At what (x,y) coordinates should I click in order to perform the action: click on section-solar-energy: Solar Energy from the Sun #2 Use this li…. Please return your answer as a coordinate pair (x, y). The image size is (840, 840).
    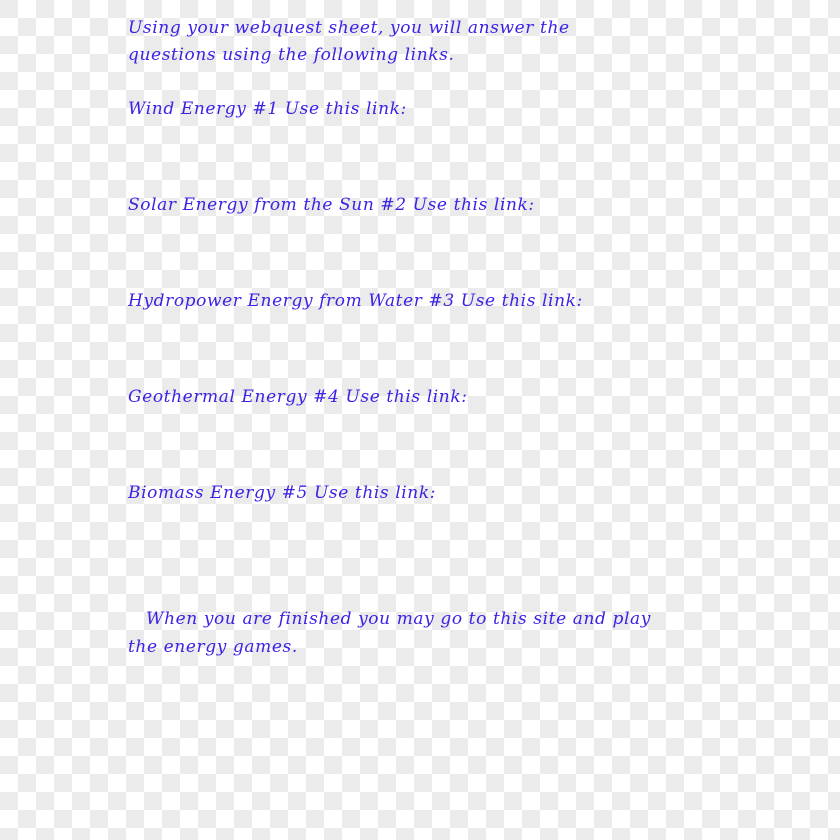
    Looking at the image, I should click on (331, 205).